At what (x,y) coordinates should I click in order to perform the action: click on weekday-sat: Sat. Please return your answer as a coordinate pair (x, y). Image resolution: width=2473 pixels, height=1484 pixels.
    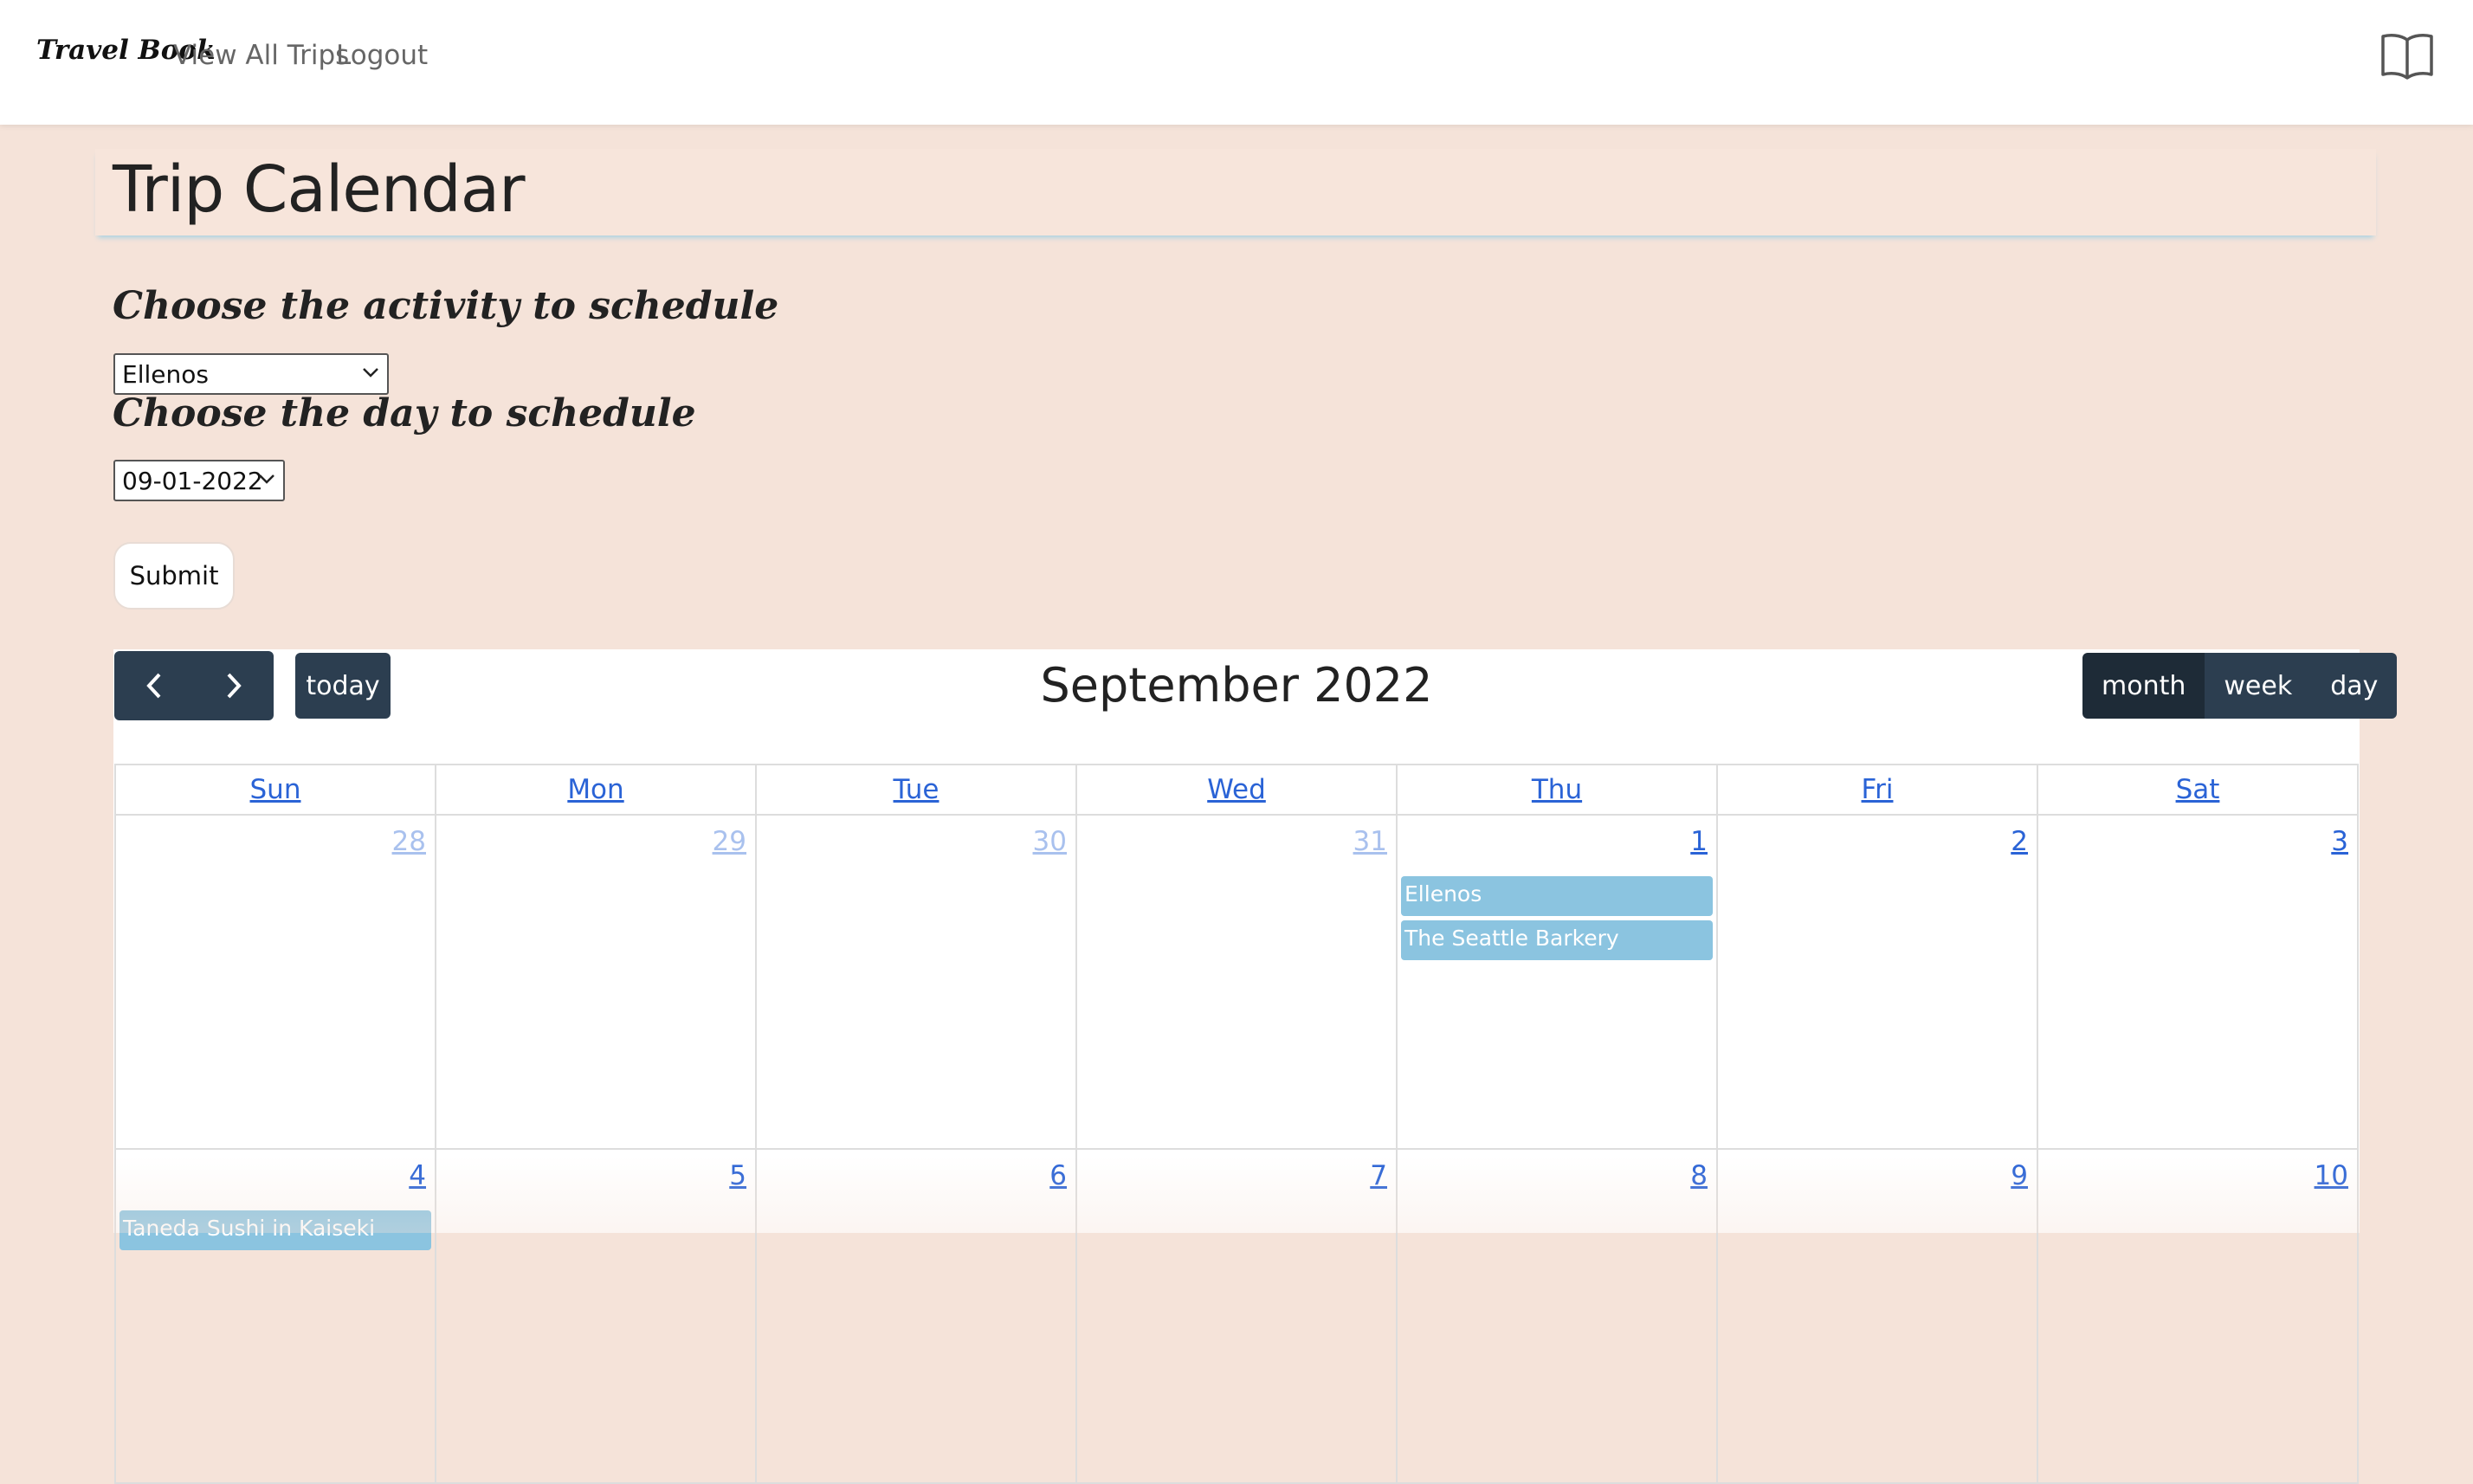
    Looking at the image, I should click on (2198, 789).